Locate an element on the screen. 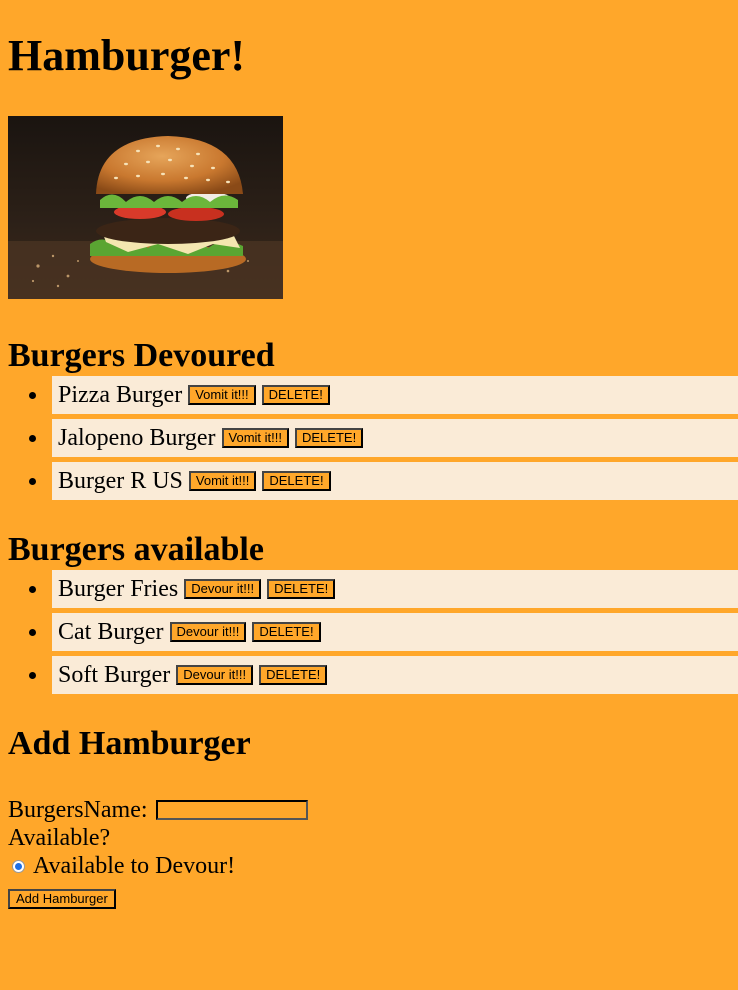 The height and width of the screenshot is (990, 738). add-hamburger-button: Add Hamburger is located at coordinates (62, 899).